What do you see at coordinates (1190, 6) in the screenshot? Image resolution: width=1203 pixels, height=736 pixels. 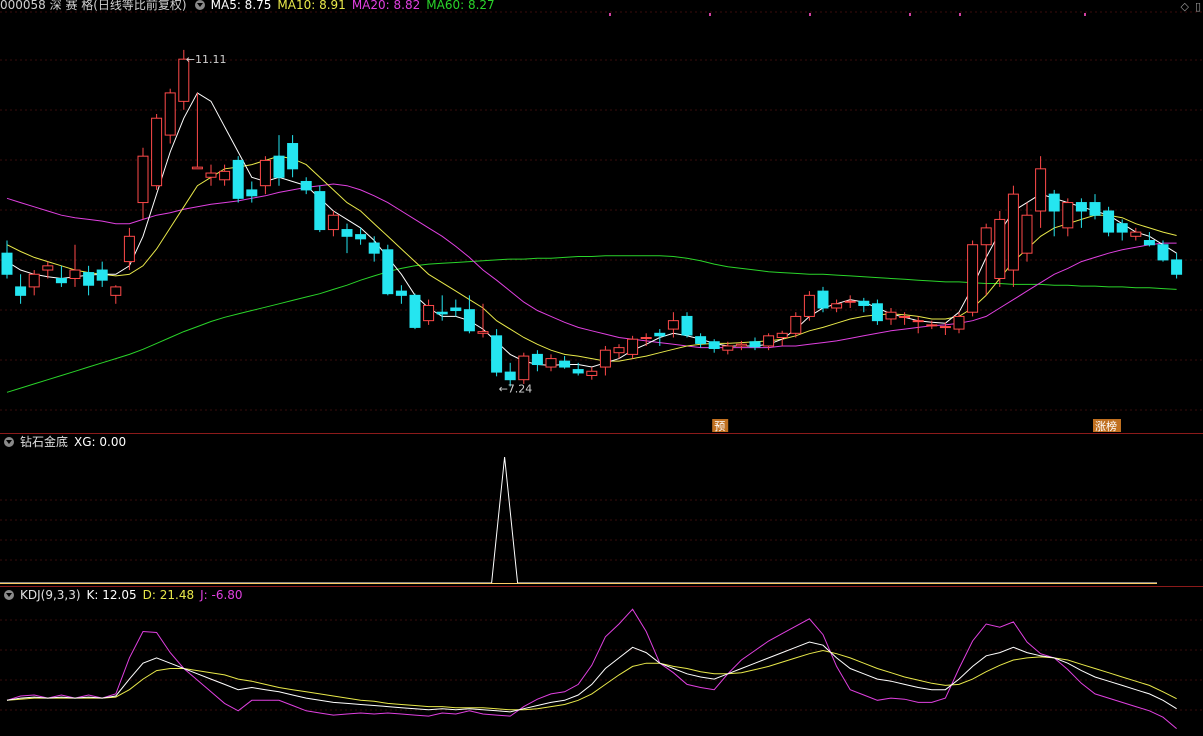 I see `top-right-icons: ◇ ▯` at bounding box center [1190, 6].